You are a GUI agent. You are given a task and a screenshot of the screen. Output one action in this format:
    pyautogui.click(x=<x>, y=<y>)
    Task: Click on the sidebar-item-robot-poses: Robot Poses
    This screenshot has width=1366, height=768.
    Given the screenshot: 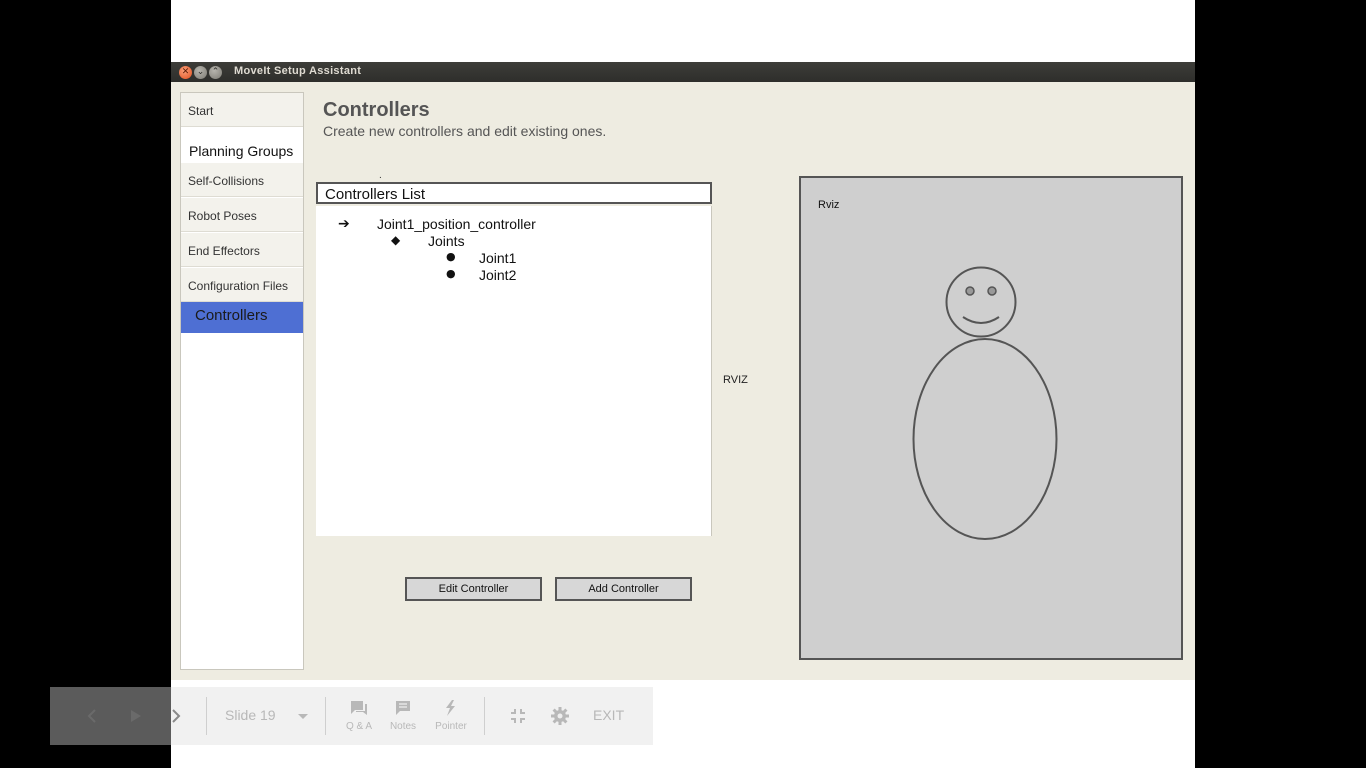 What is the action you would take?
    pyautogui.click(x=242, y=215)
    